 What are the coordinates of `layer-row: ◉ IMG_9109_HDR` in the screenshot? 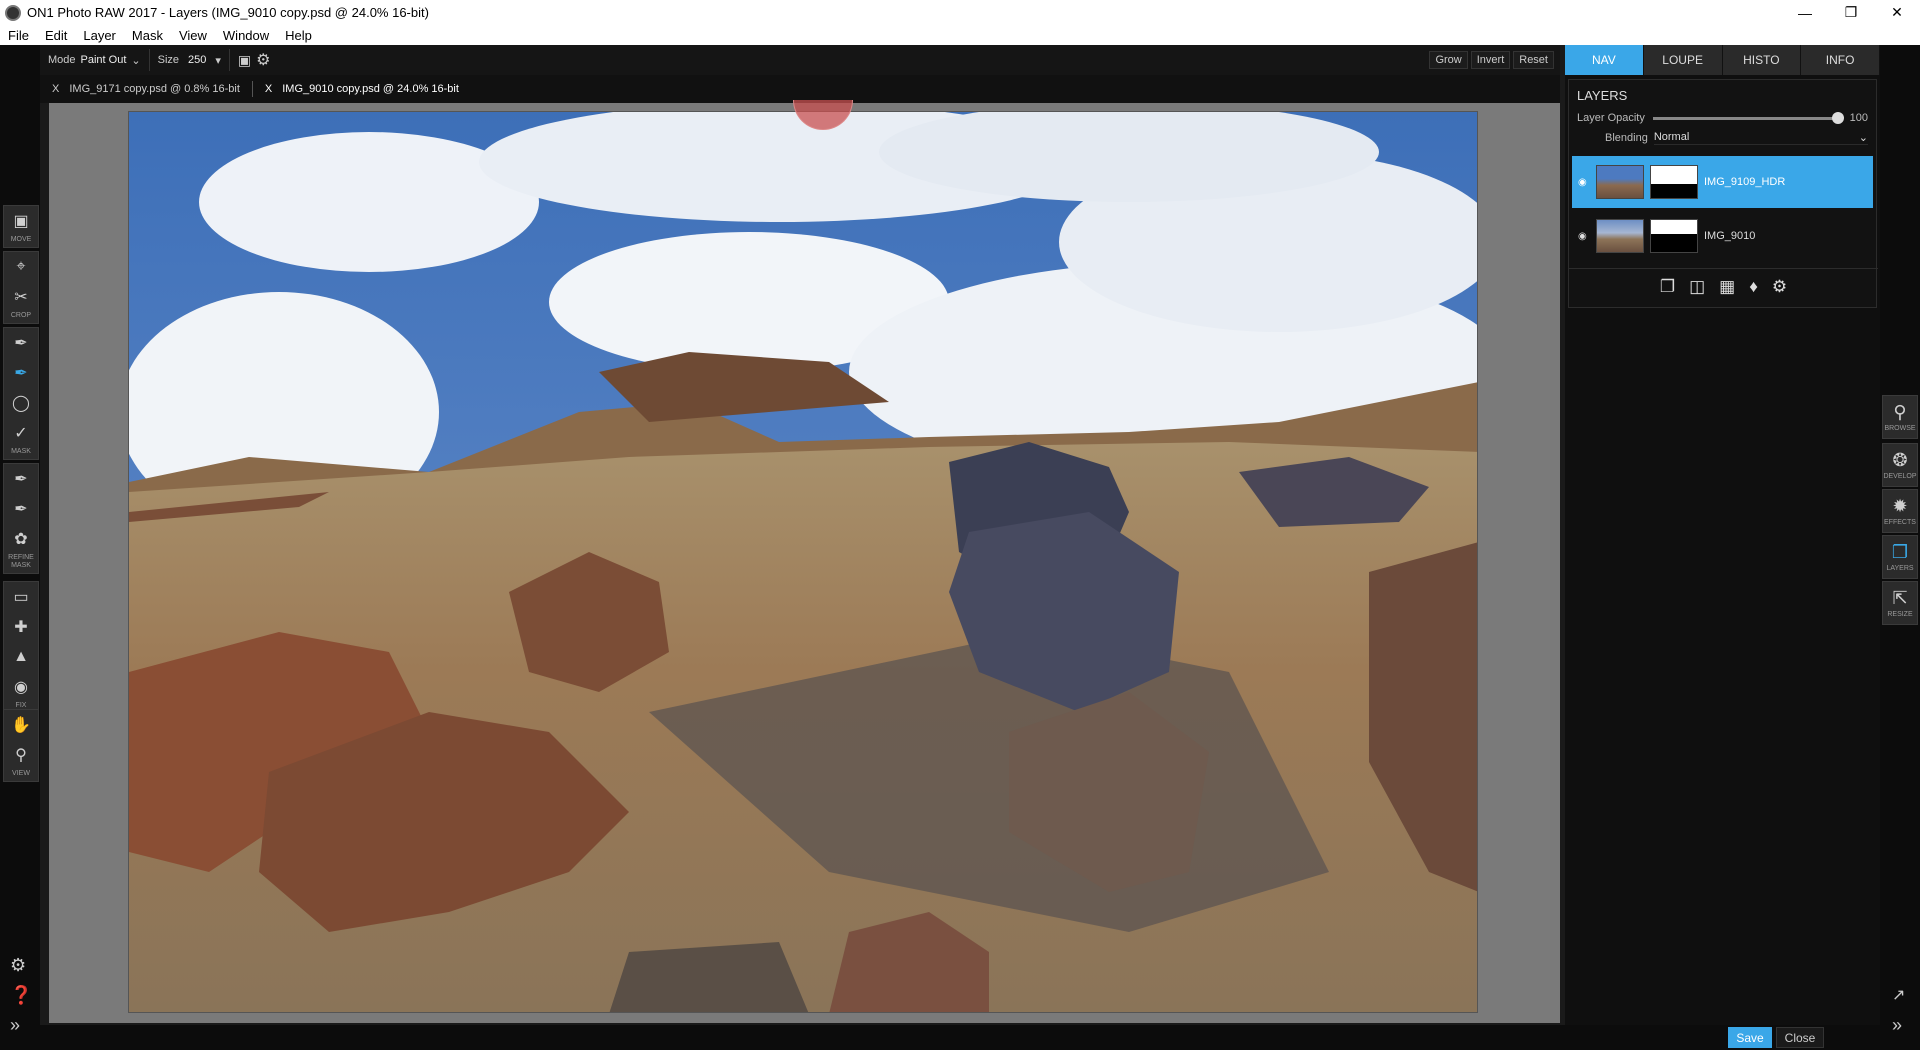 It's located at (1722, 182).